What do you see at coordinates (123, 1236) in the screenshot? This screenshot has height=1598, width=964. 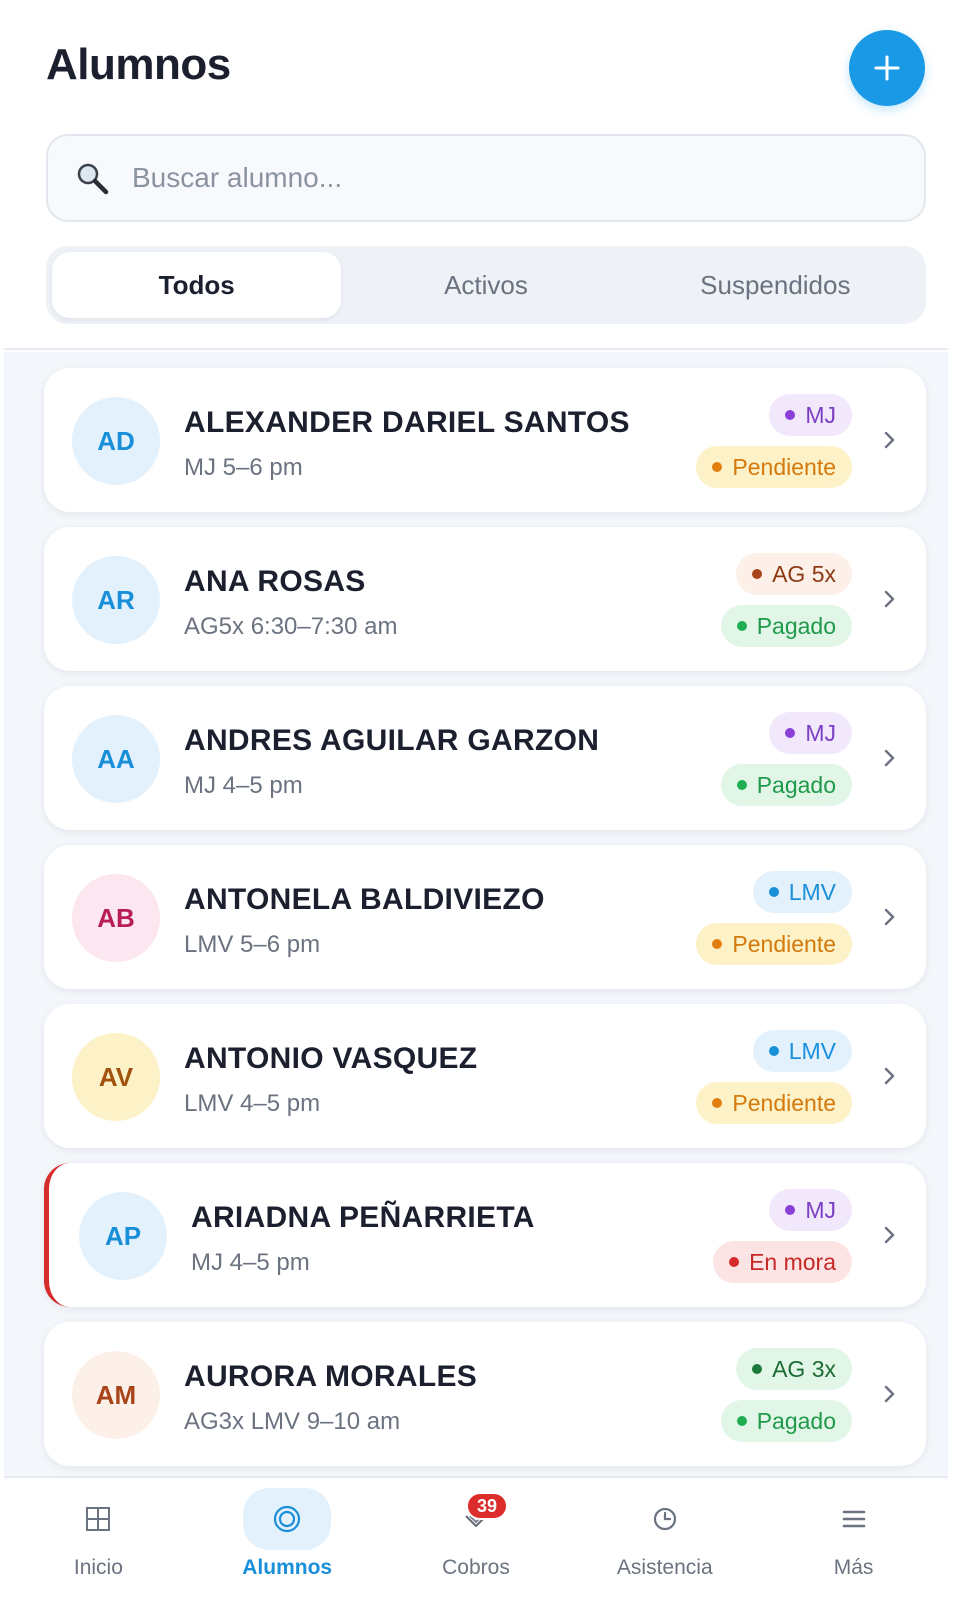 I see `avatar: AP` at bounding box center [123, 1236].